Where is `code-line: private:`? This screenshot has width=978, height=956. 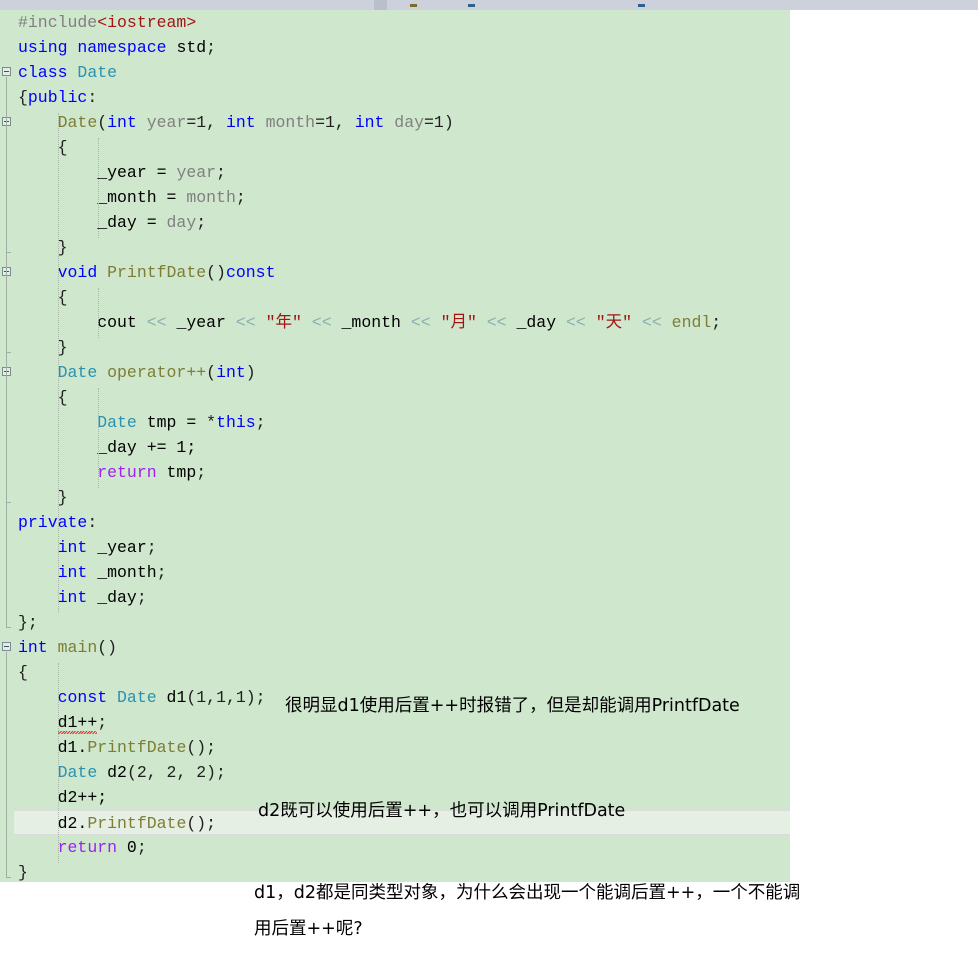 code-line: private: is located at coordinates (402, 522).